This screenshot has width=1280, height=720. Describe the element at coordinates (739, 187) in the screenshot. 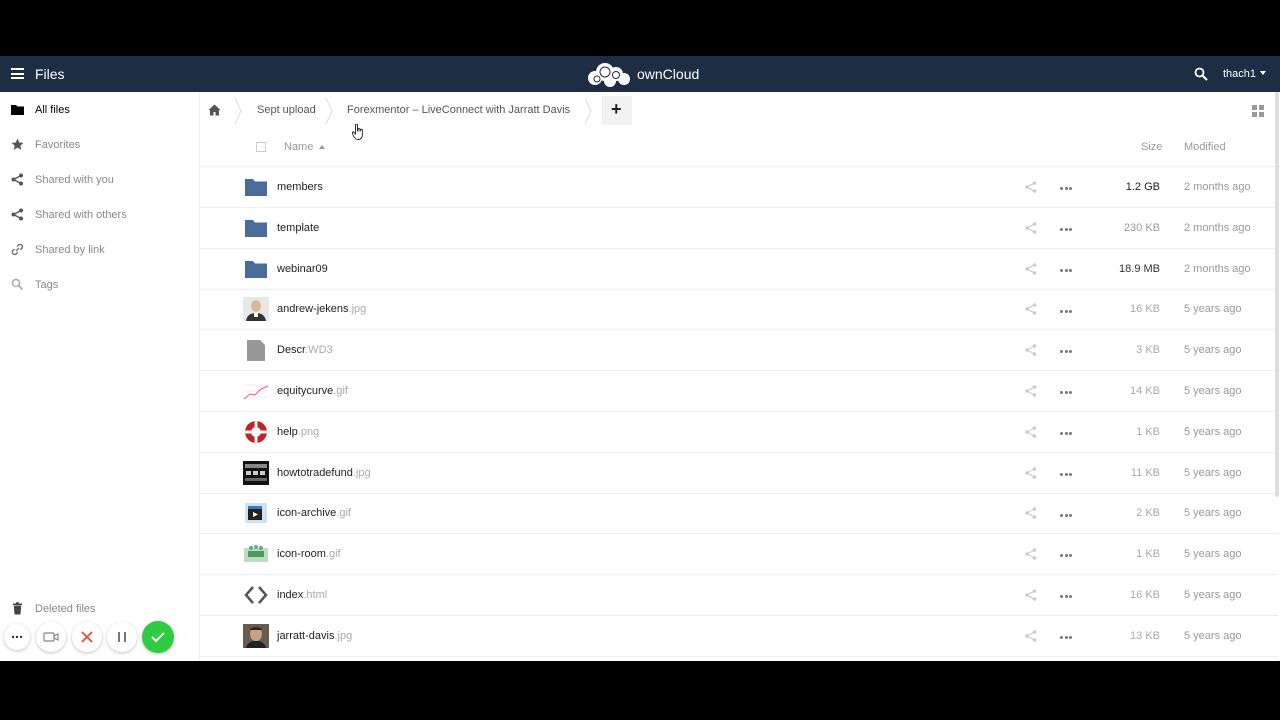

I see `table-row: members 1.2 GB 2 months ago` at that location.